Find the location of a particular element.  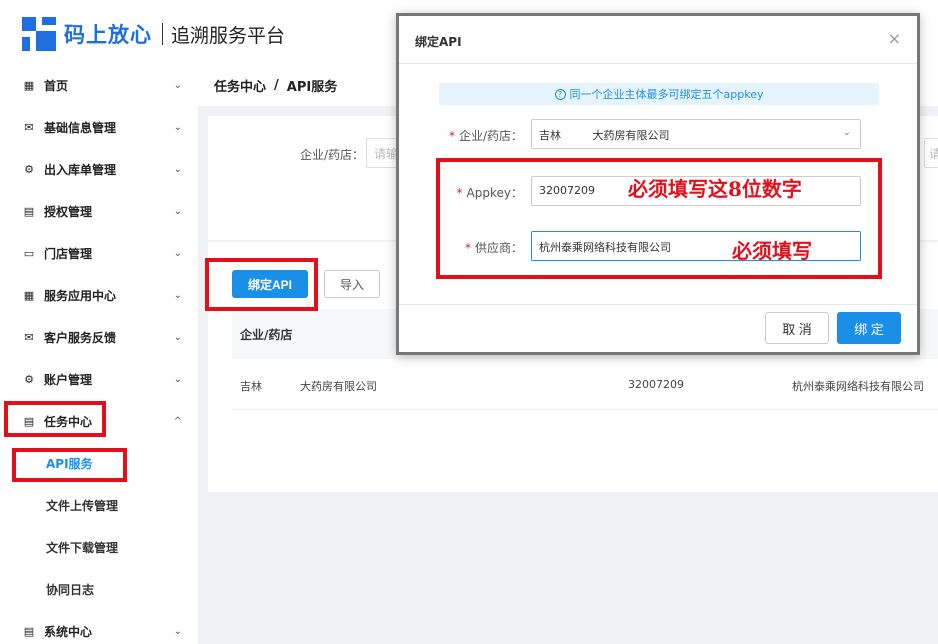

sidebar-item-home: ▦ 首页 ⌄ is located at coordinates (99, 85).